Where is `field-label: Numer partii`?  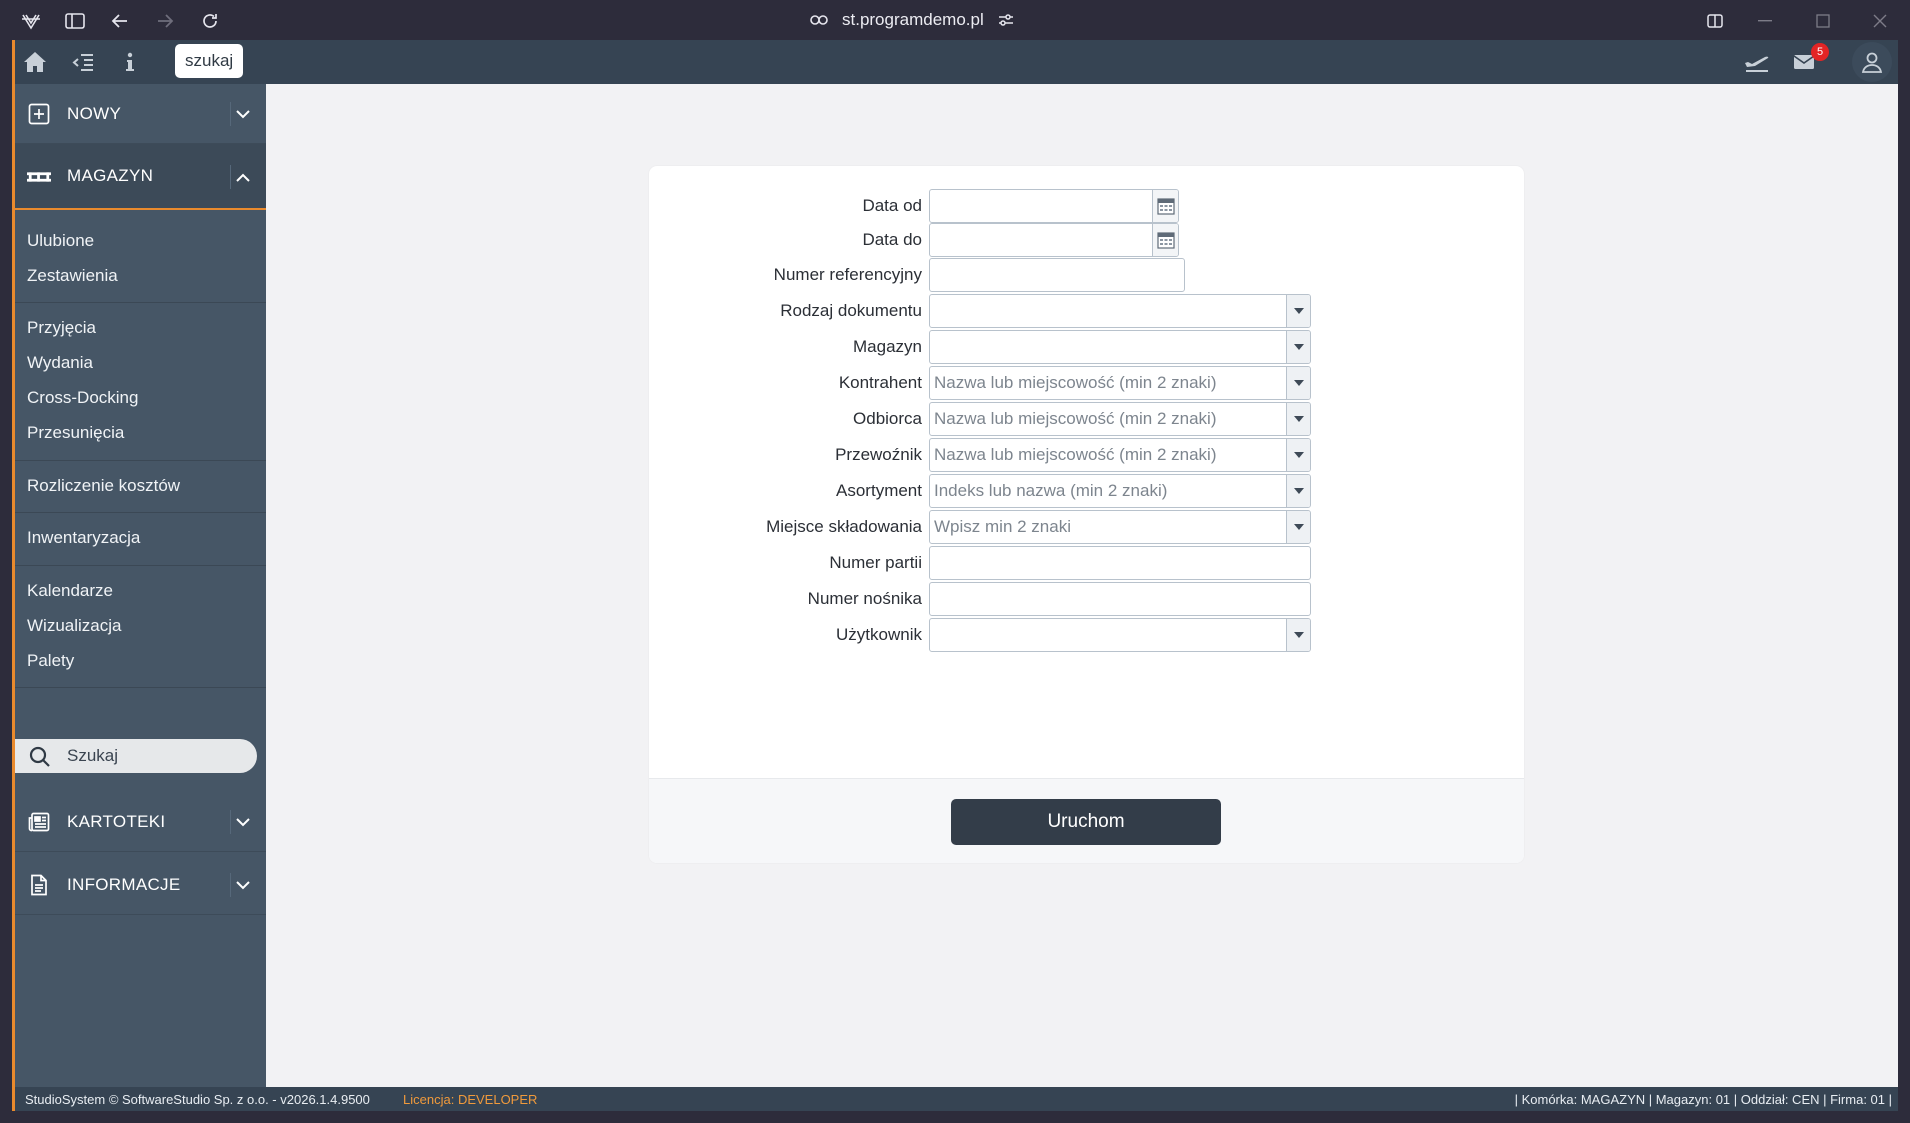
field-label: Numer partii is located at coordinates (875, 562).